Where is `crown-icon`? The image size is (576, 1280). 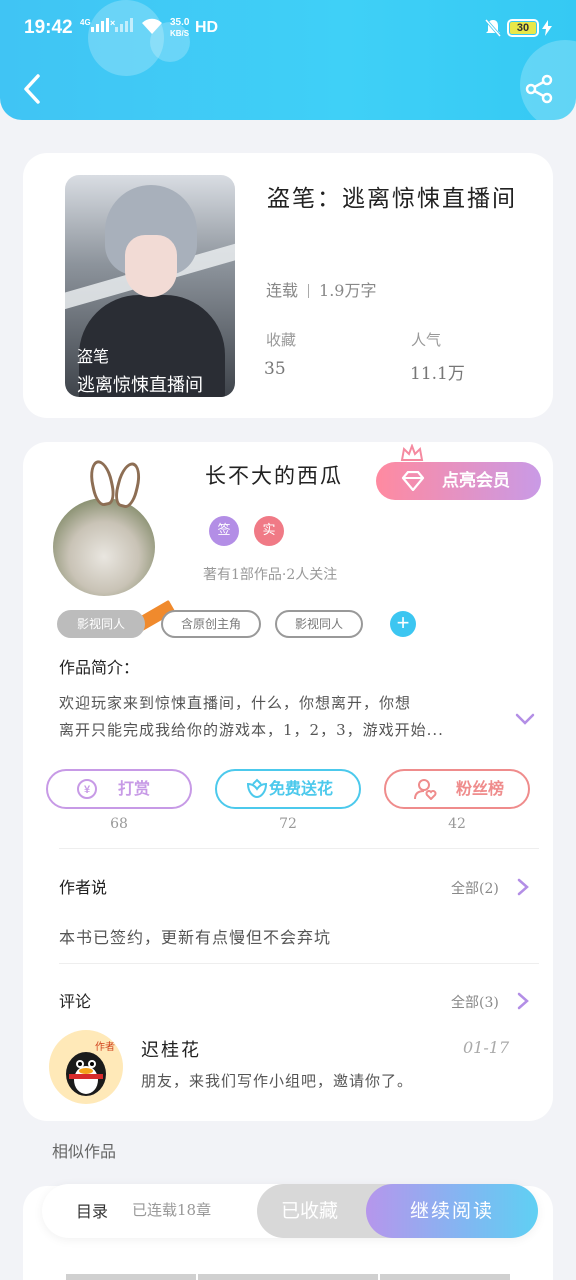
crown-icon is located at coordinates (412, 452).